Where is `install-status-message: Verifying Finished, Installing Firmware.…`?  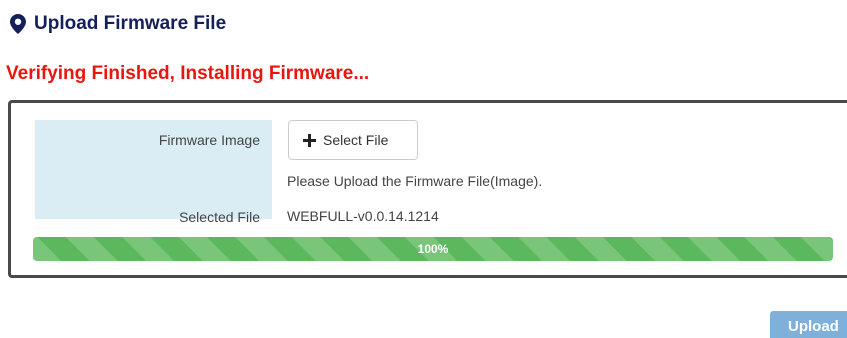 install-status-message: Verifying Finished, Installing Firmware.… is located at coordinates (188, 73).